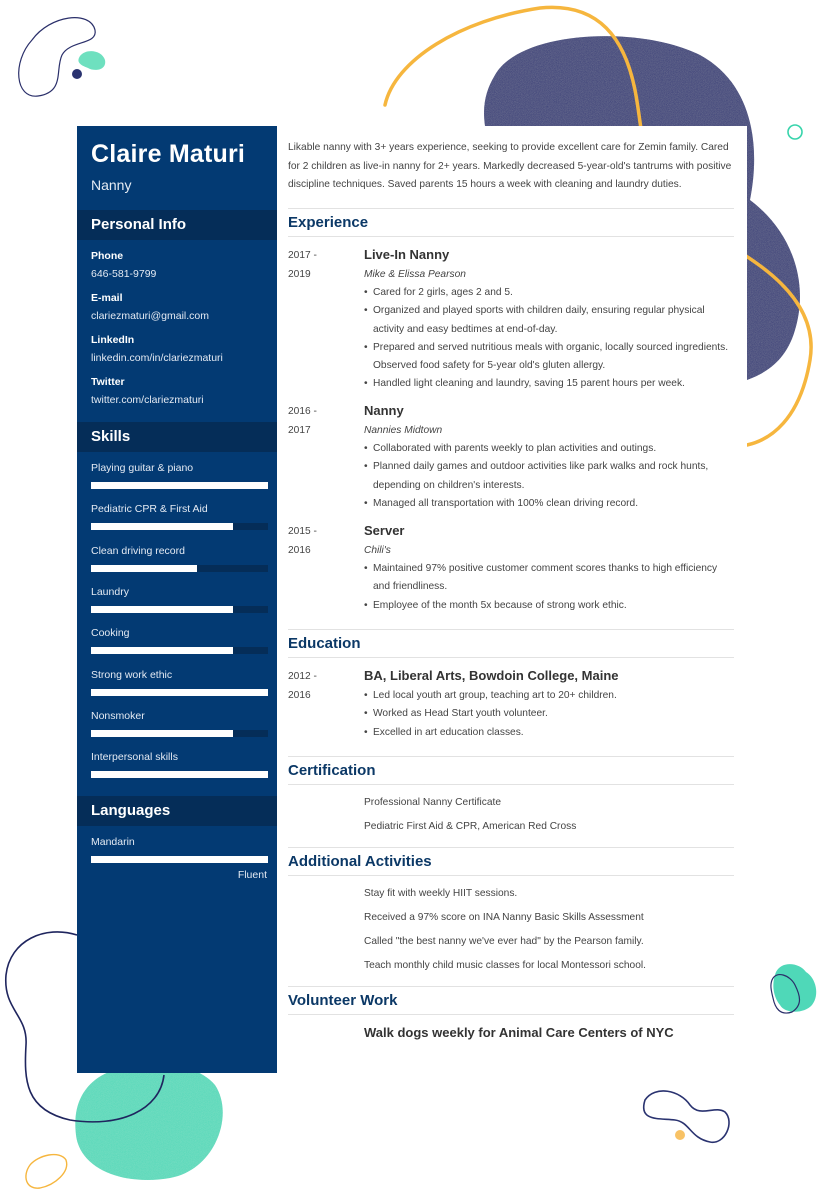  What do you see at coordinates (550, 293) in the screenshot?
I see `responsibility-item: Cared for 2 girls, ages 2 and 5.` at bounding box center [550, 293].